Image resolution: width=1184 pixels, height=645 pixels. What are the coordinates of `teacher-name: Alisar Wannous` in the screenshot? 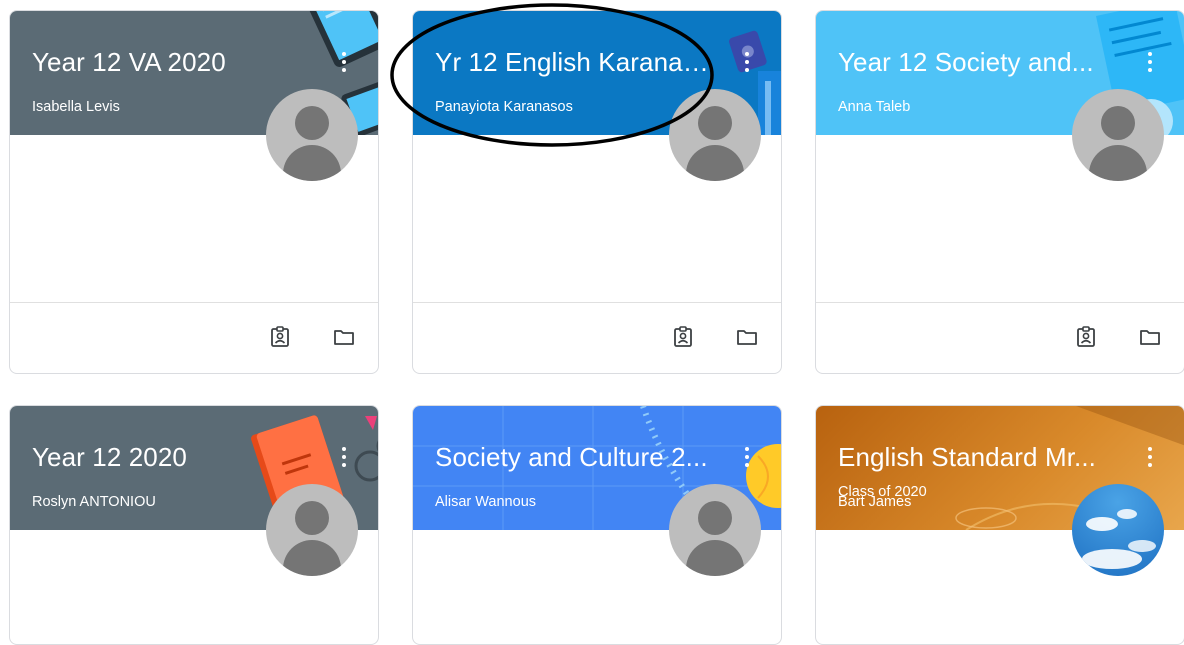 It's located at (485, 502).